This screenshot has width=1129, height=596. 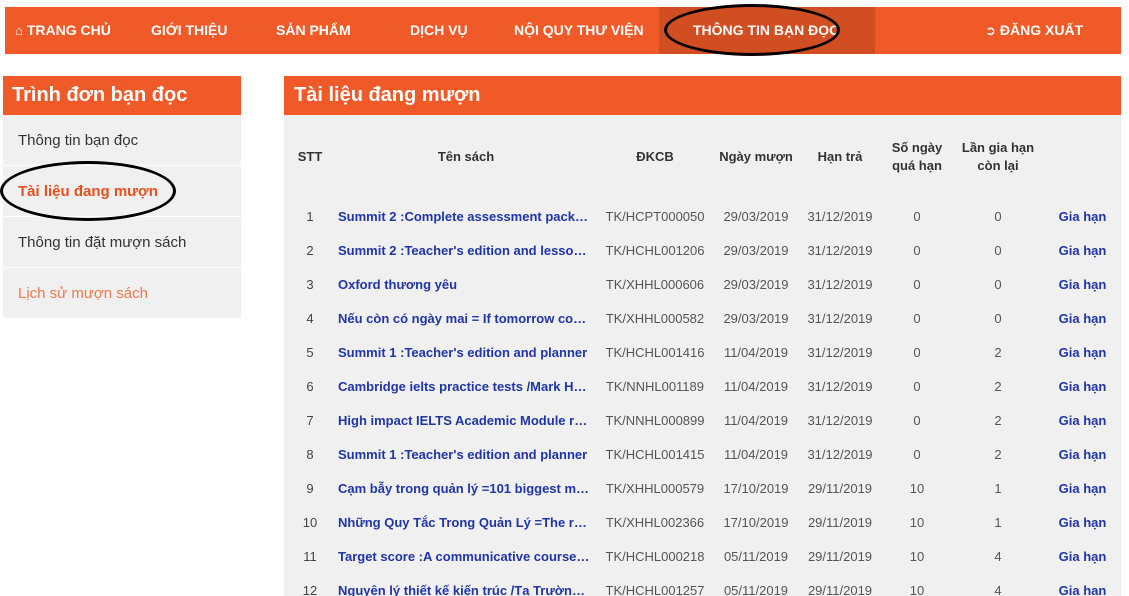 What do you see at coordinates (756, 522) in the screenshot?
I see `row-borrow-date: 17/10/2019` at bounding box center [756, 522].